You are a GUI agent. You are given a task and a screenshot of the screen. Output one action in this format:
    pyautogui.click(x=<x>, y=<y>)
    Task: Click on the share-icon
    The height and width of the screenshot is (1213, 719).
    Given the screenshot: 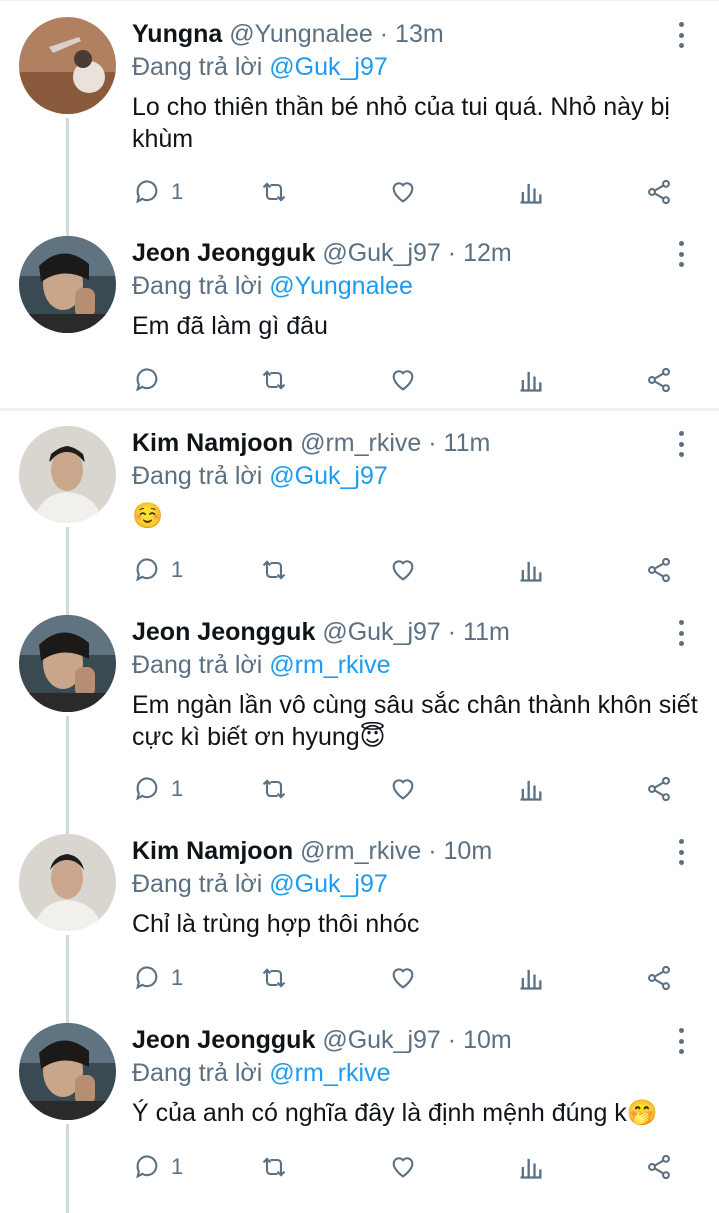 What is the action you would take?
    pyautogui.click(x=659, y=570)
    